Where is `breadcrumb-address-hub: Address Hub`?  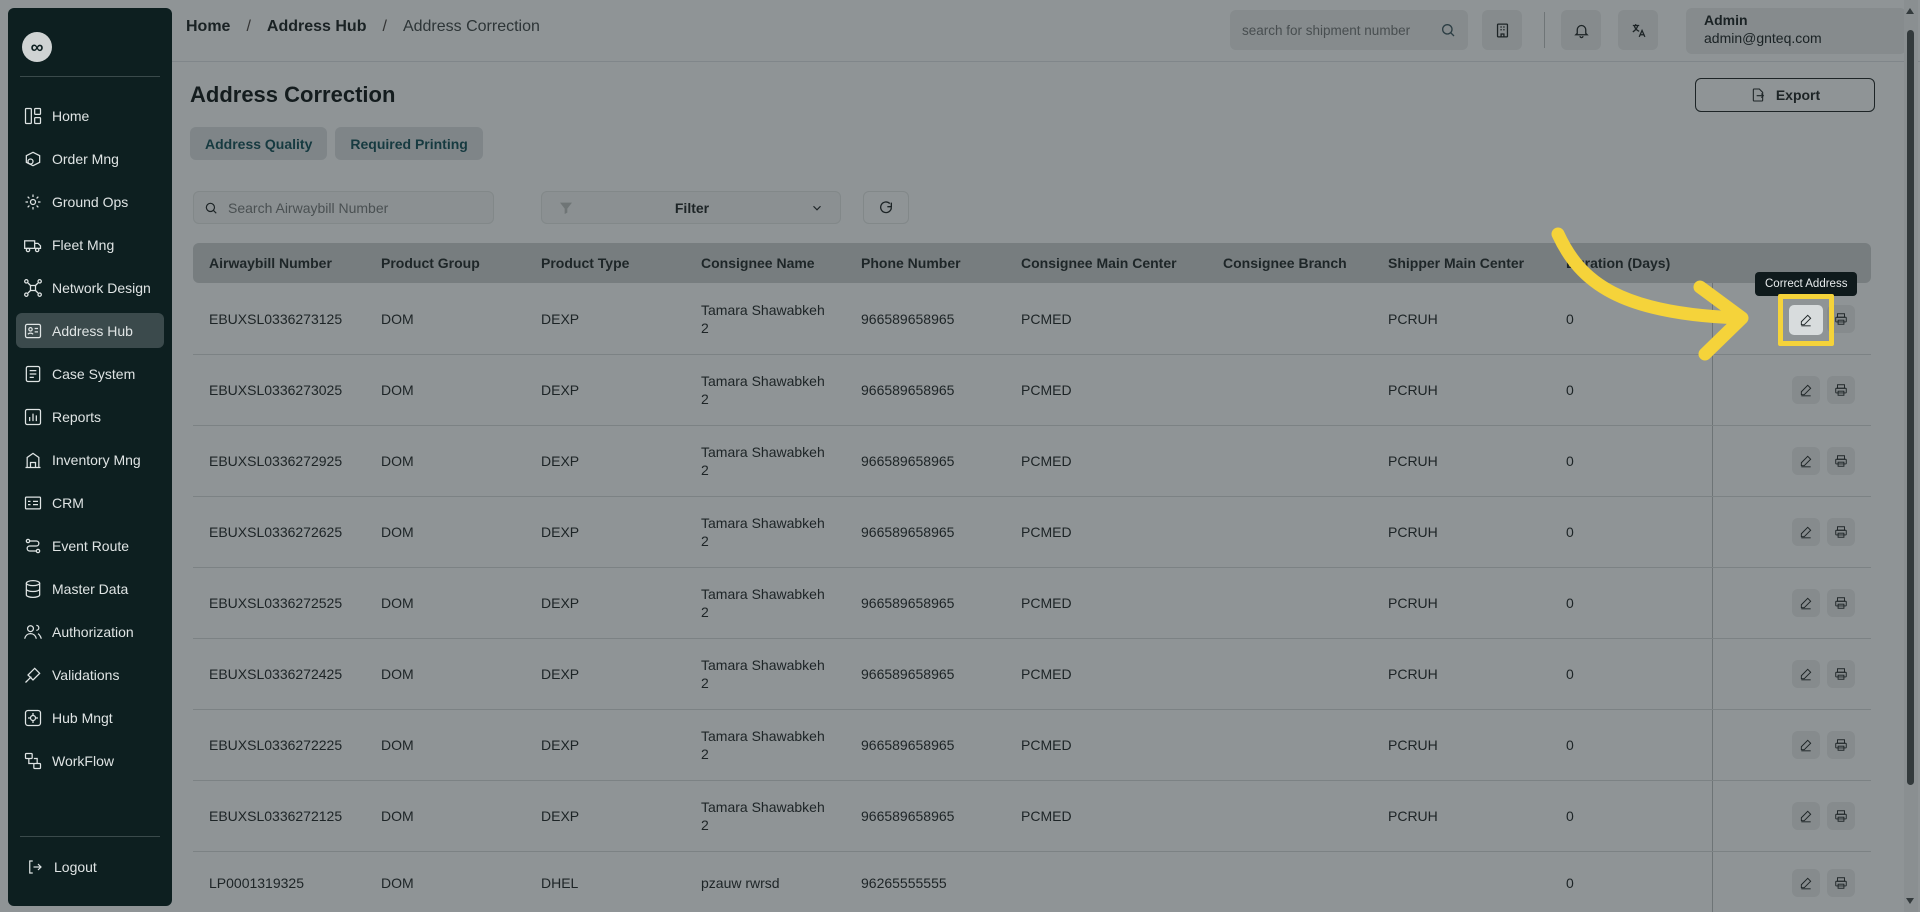
breadcrumb-address-hub: Address Hub is located at coordinates (317, 27).